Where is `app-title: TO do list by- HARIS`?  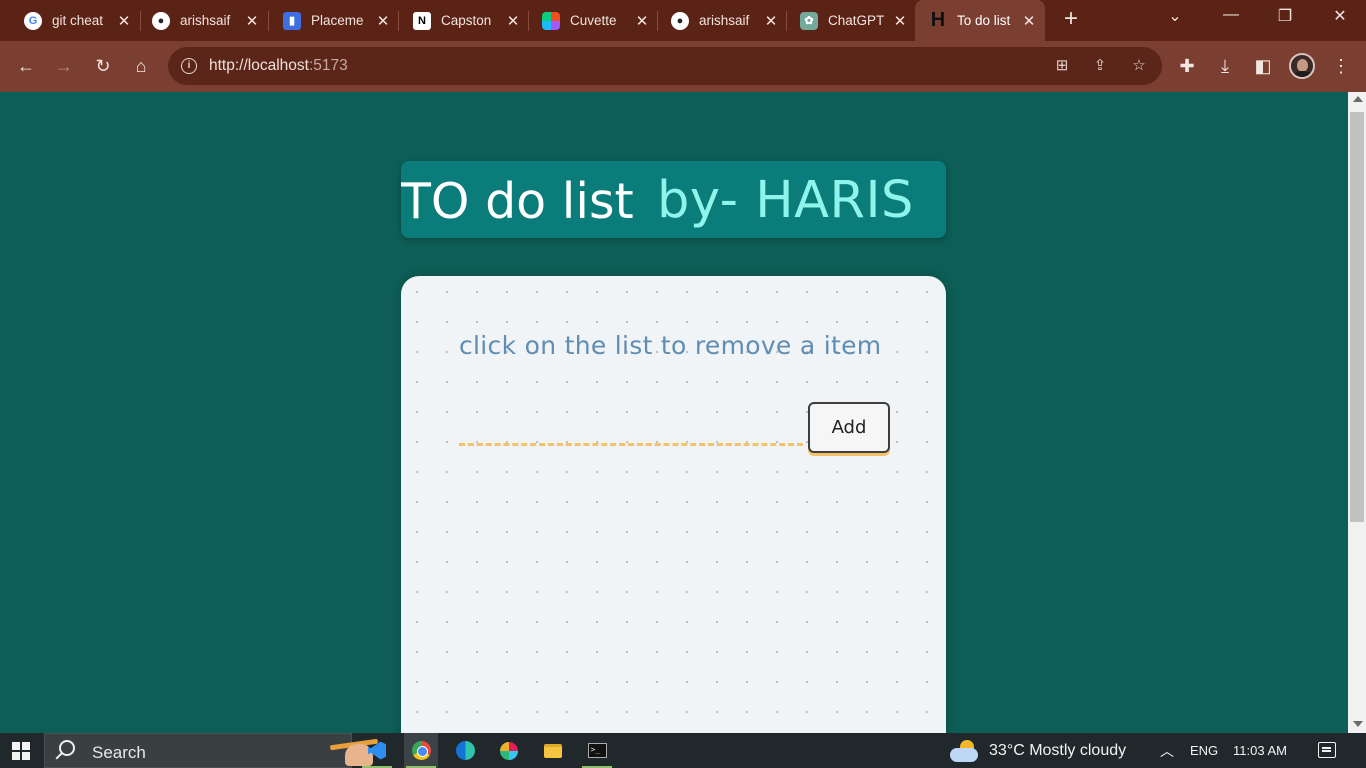
app-title: TO do list by- HARIS is located at coordinates (673, 199).